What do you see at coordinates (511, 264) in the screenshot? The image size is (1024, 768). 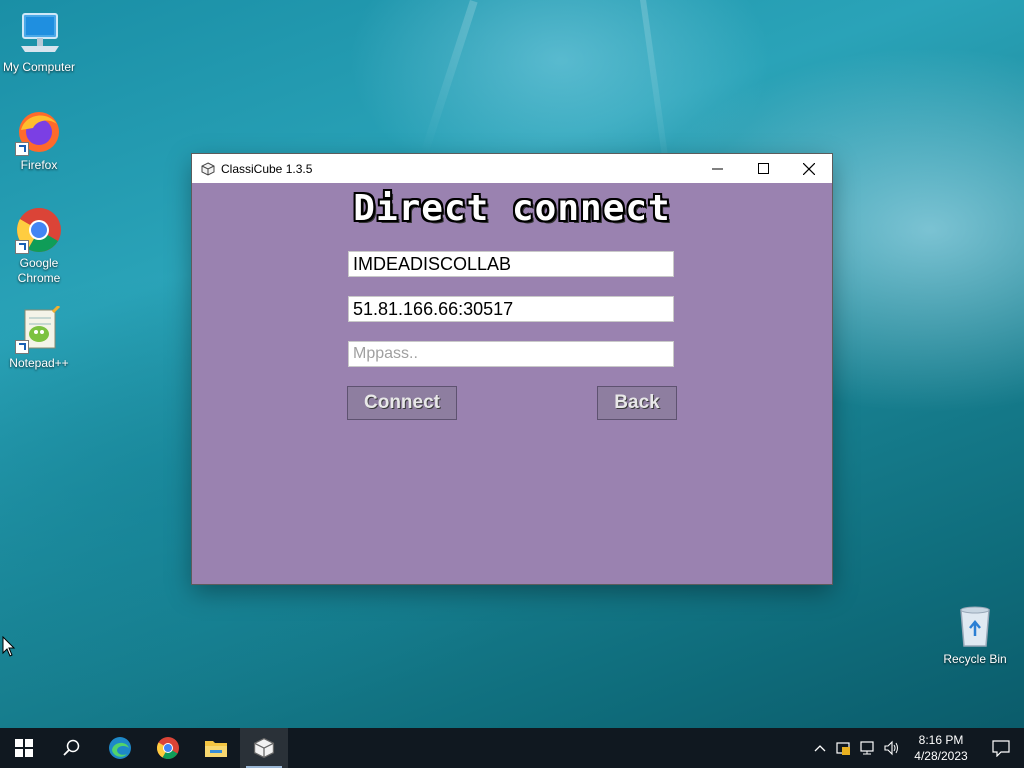 I see `username-input: IMDEADISCOLLAB` at bounding box center [511, 264].